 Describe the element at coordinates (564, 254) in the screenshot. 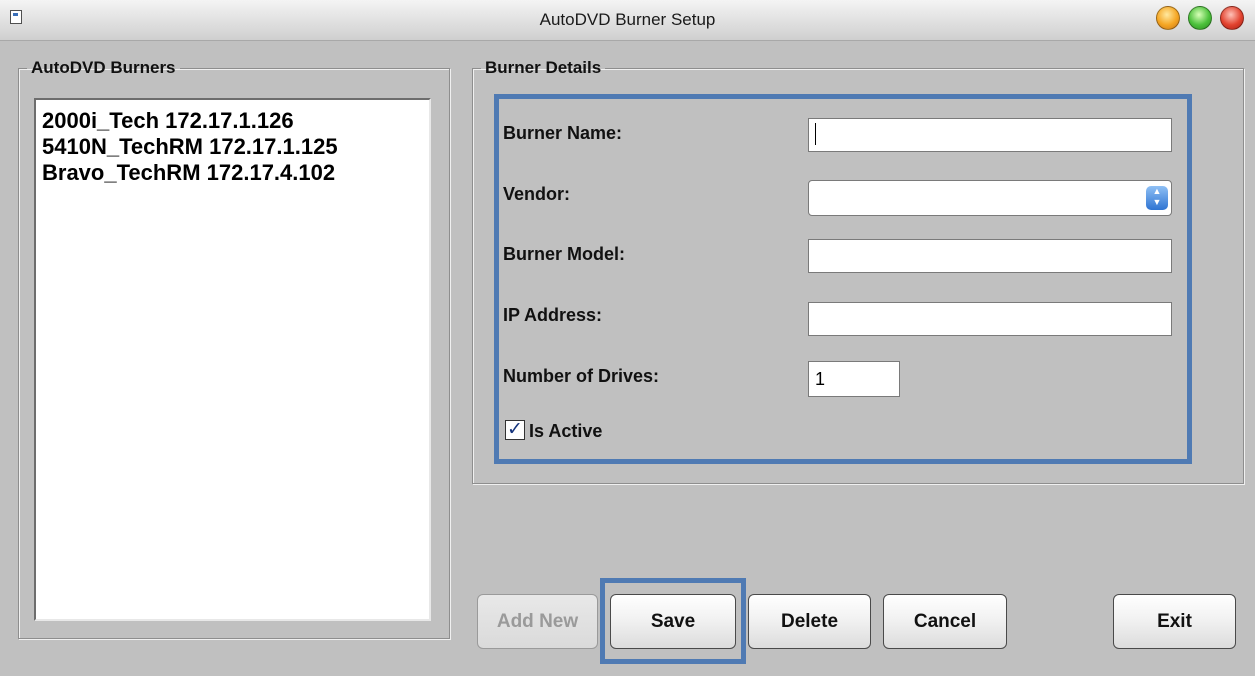

I see `burner-model-label: Burner Model:` at that location.